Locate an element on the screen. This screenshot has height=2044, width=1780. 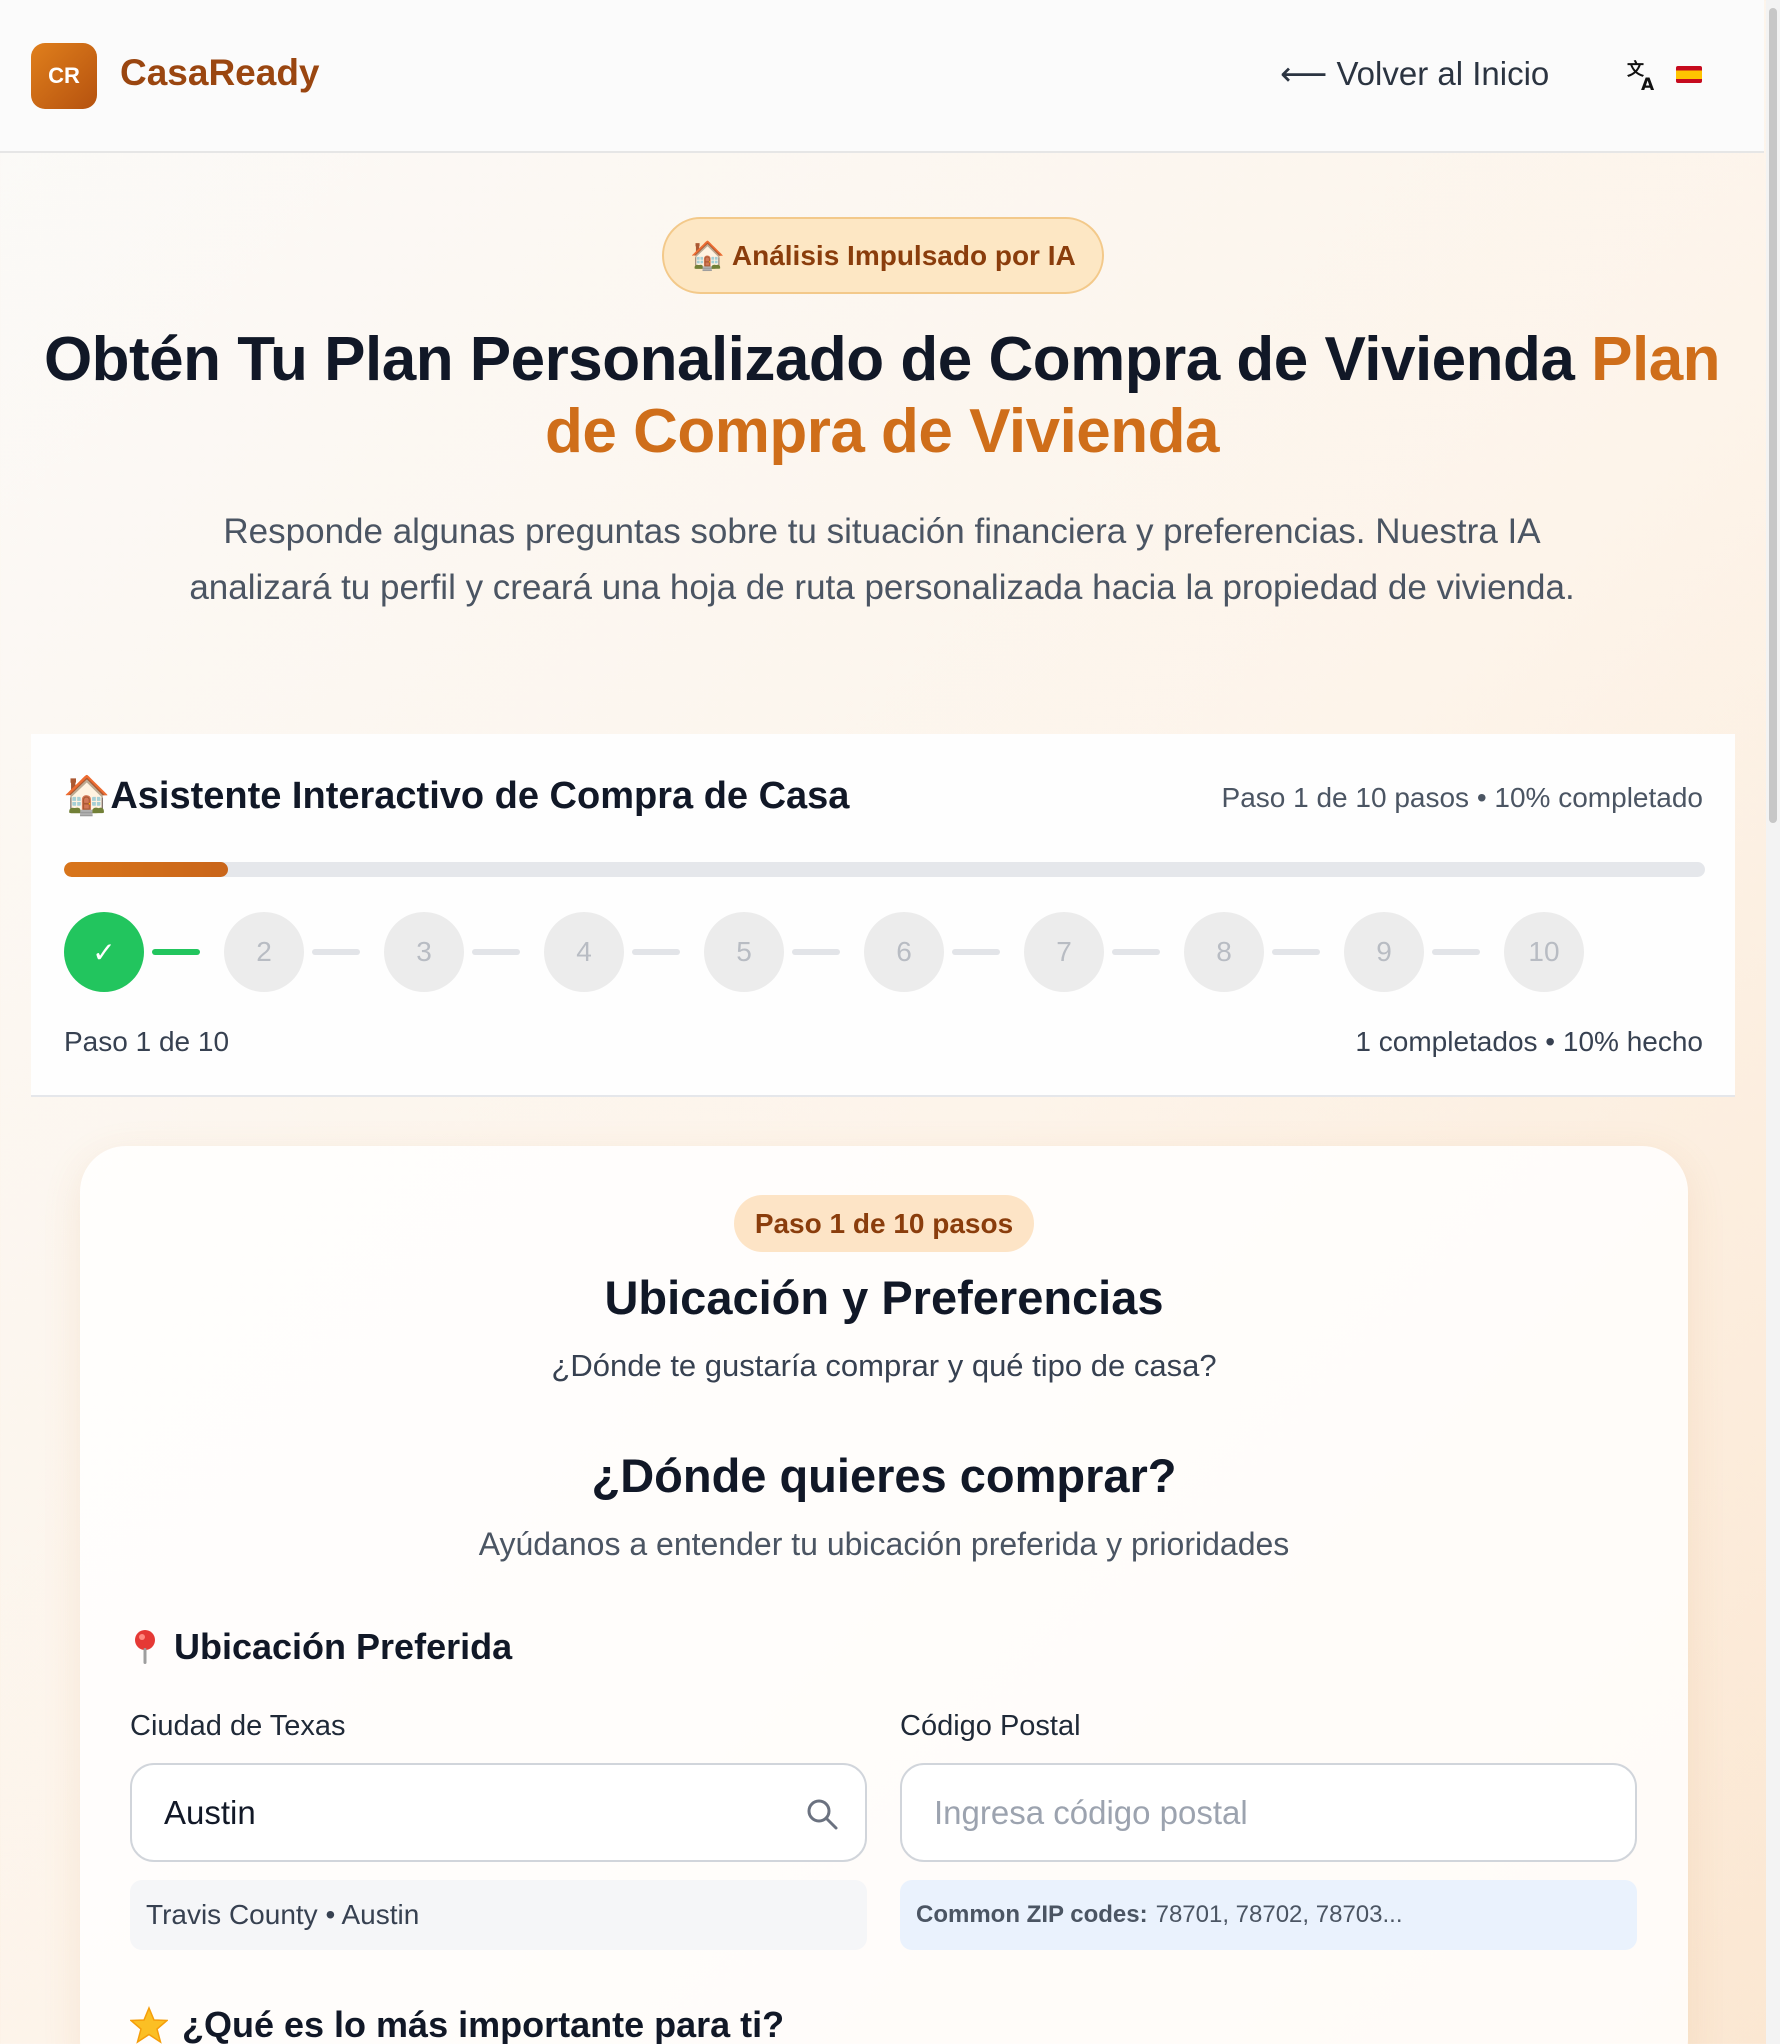
spain-flag-icon is located at coordinates (1689, 74).